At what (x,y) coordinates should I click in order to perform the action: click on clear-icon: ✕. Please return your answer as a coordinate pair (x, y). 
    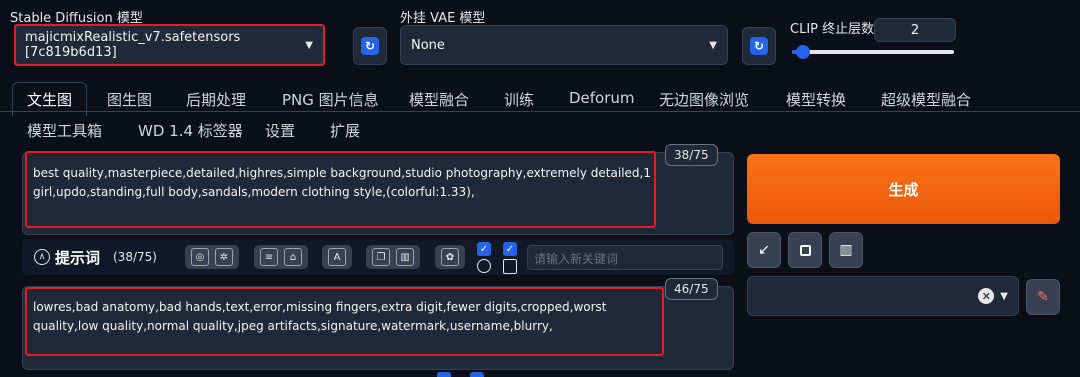
    Looking at the image, I should click on (986, 296).